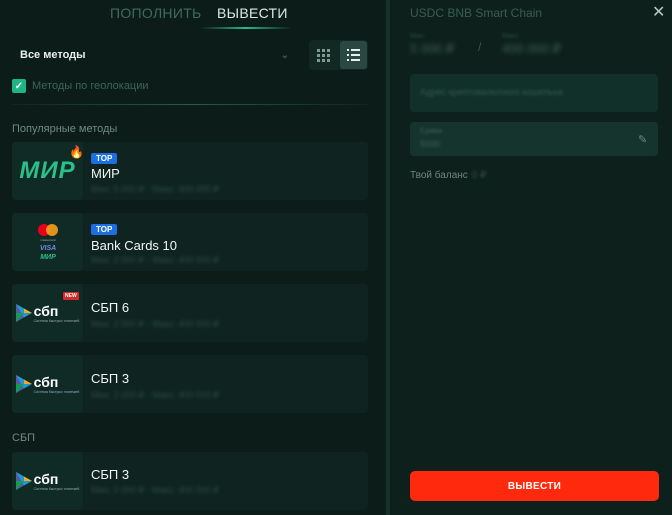  What do you see at coordinates (105, 173) in the screenshot?
I see `method-name: МИР` at bounding box center [105, 173].